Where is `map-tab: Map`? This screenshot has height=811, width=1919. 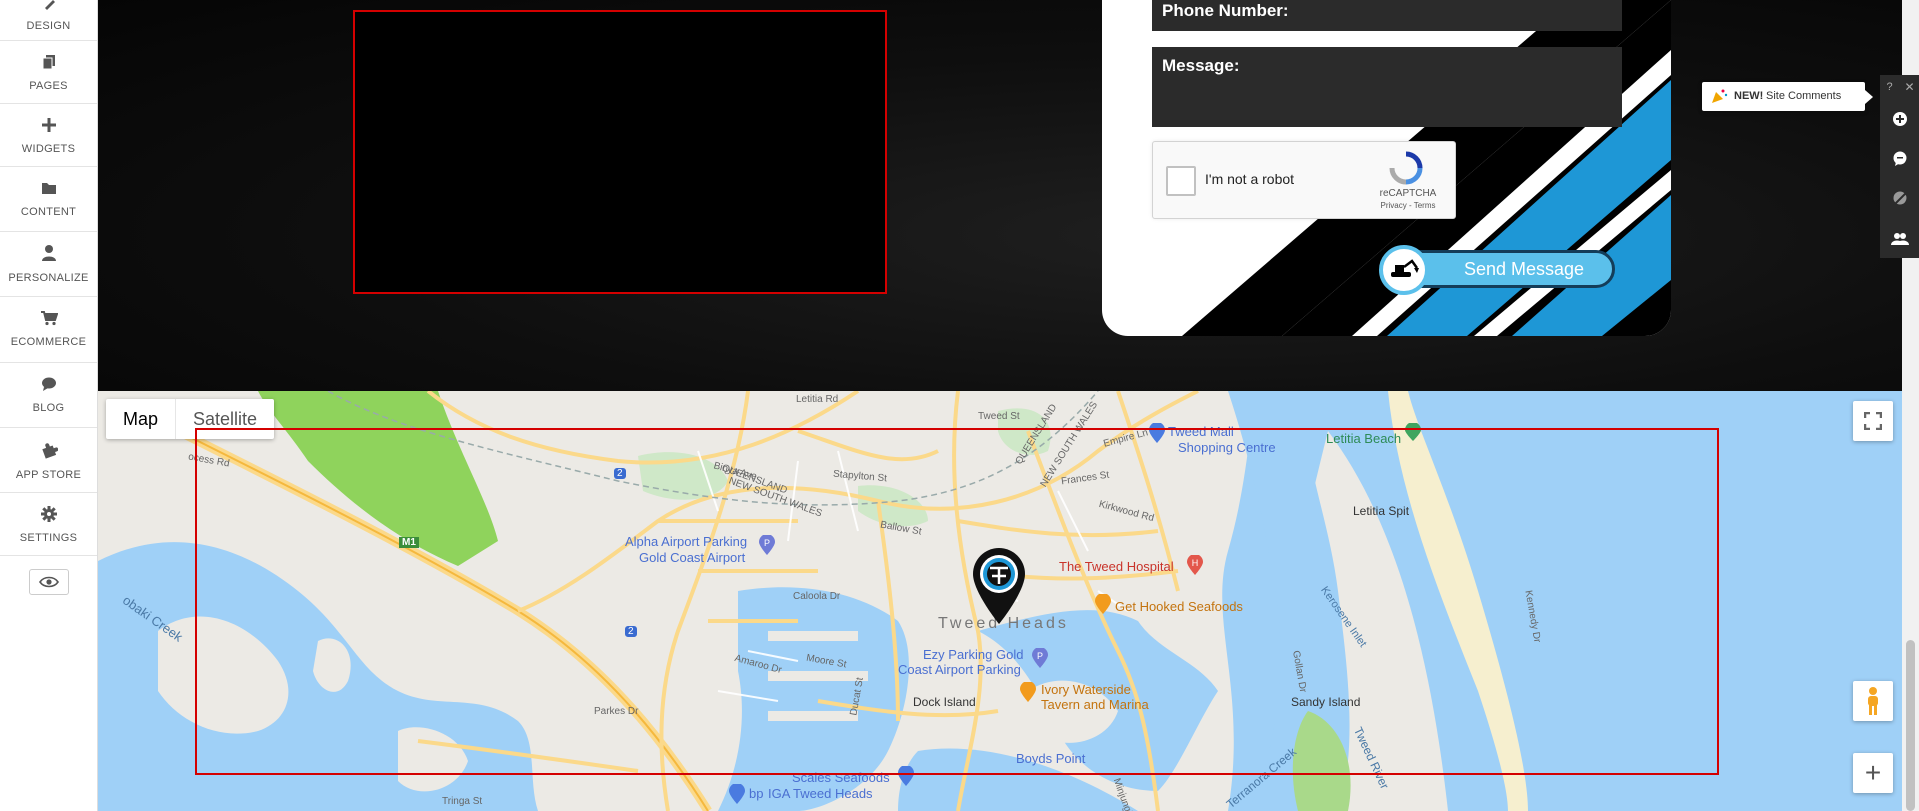
map-tab: Map is located at coordinates (140, 419).